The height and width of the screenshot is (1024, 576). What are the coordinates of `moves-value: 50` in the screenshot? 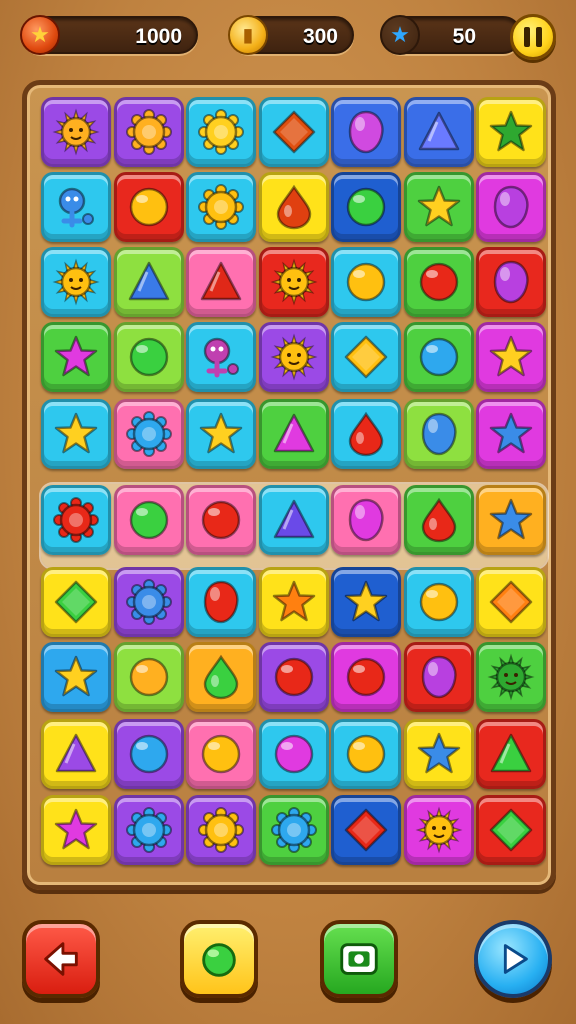 It's located at (464, 36).